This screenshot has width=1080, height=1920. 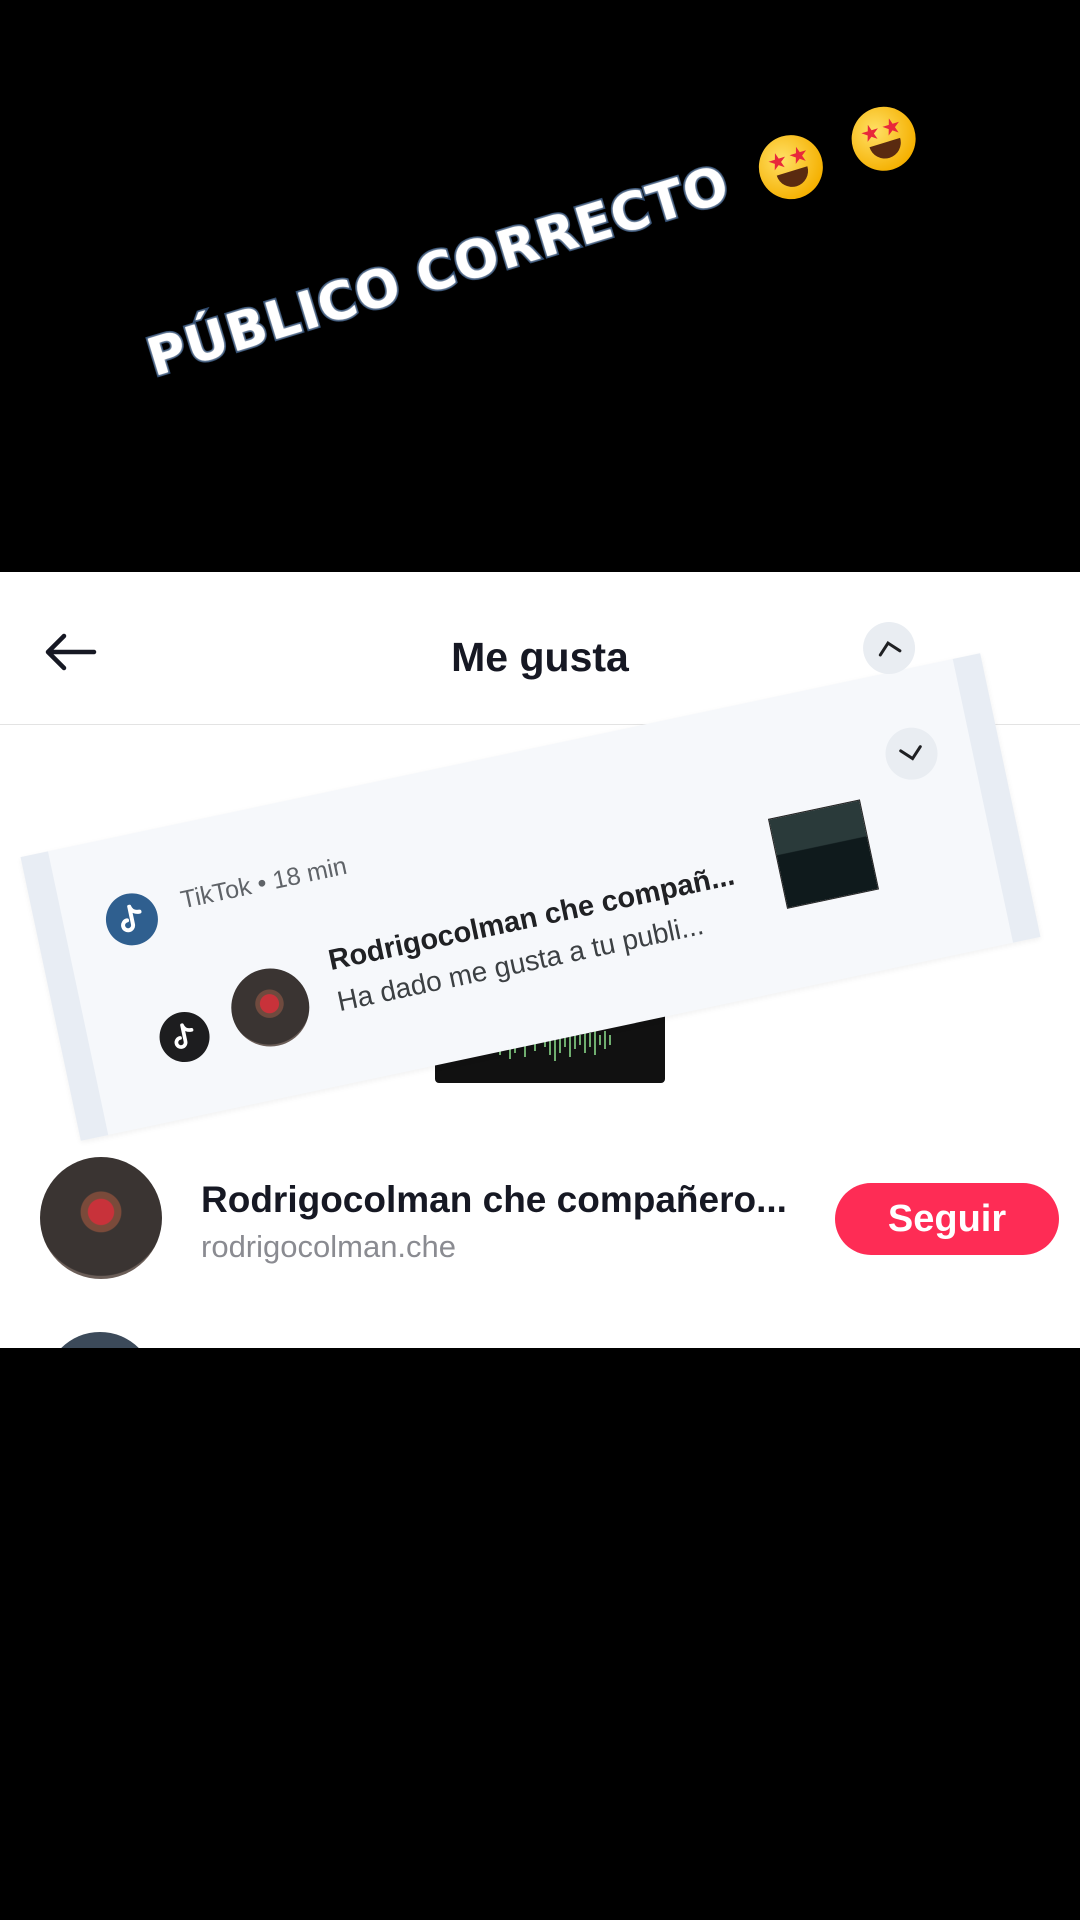 What do you see at coordinates (947, 1219) in the screenshot?
I see `follow-button: Seguir` at bounding box center [947, 1219].